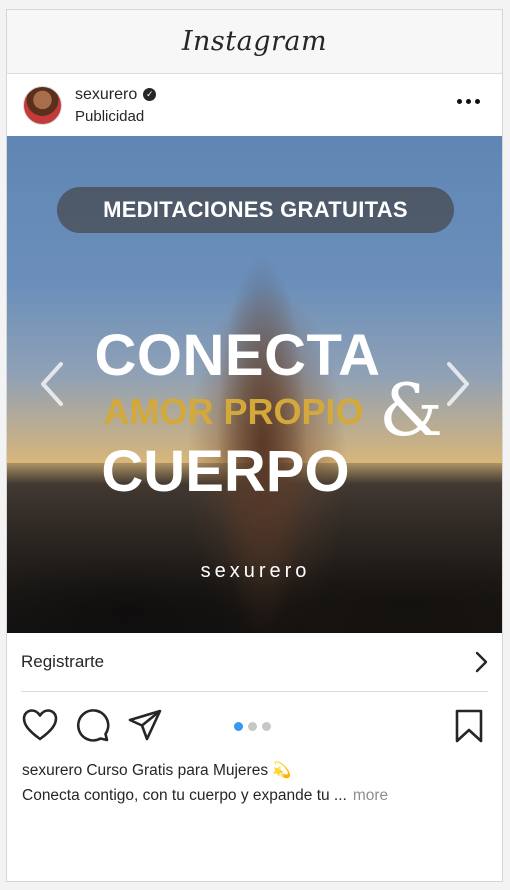 The height and width of the screenshot is (890, 510). Describe the element at coordinates (255, 571) in the screenshot. I see `media-watermark: sexurero` at that location.